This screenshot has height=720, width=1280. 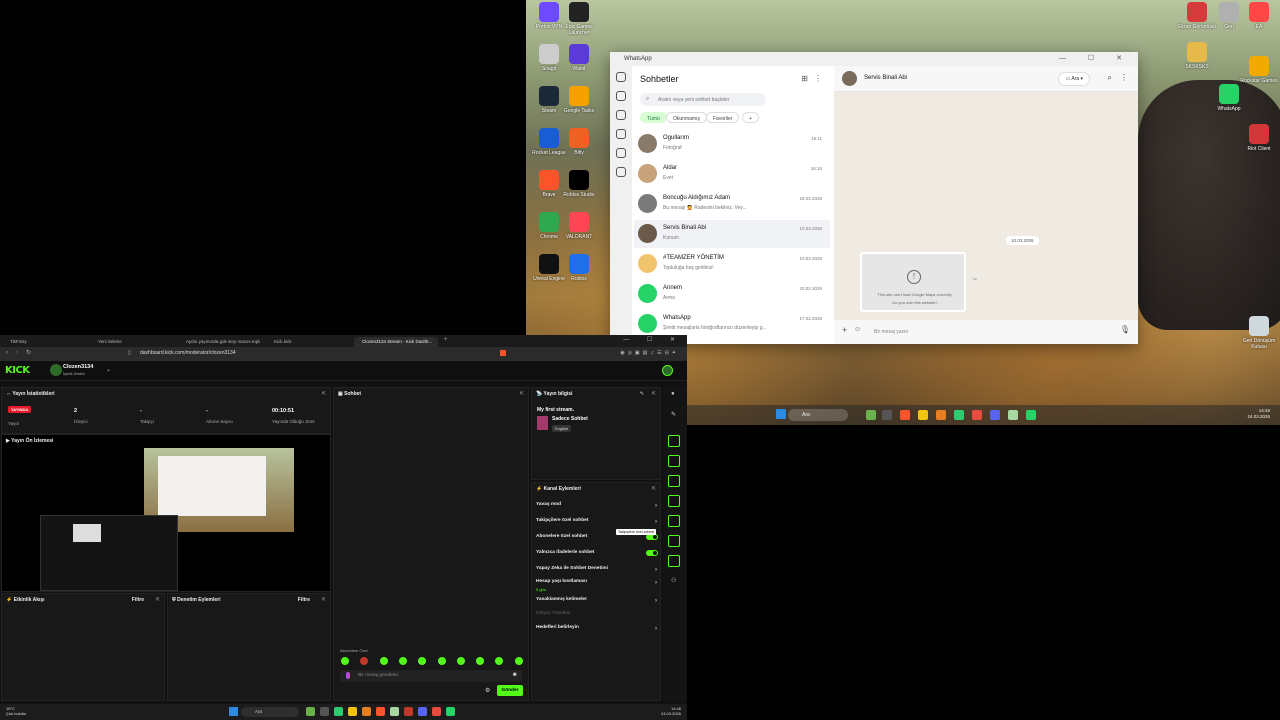 What do you see at coordinates (674, 481) in the screenshot?
I see `file-icon` at bounding box center [674, 481].